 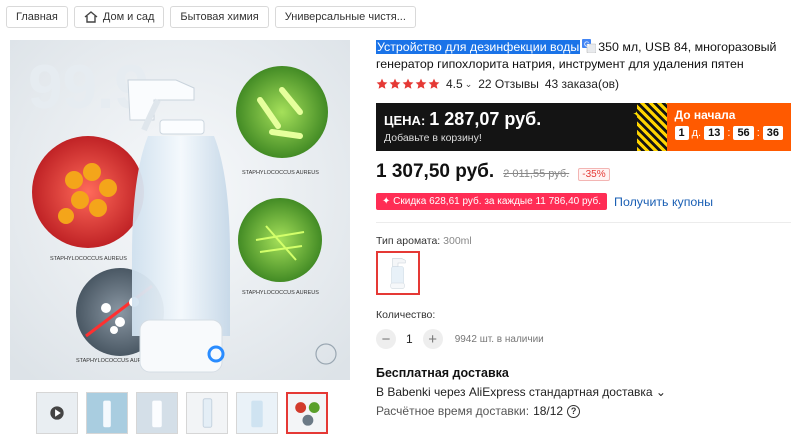 I want to click on old-price: 2 011,55 руб., so click(x=536, y=174).